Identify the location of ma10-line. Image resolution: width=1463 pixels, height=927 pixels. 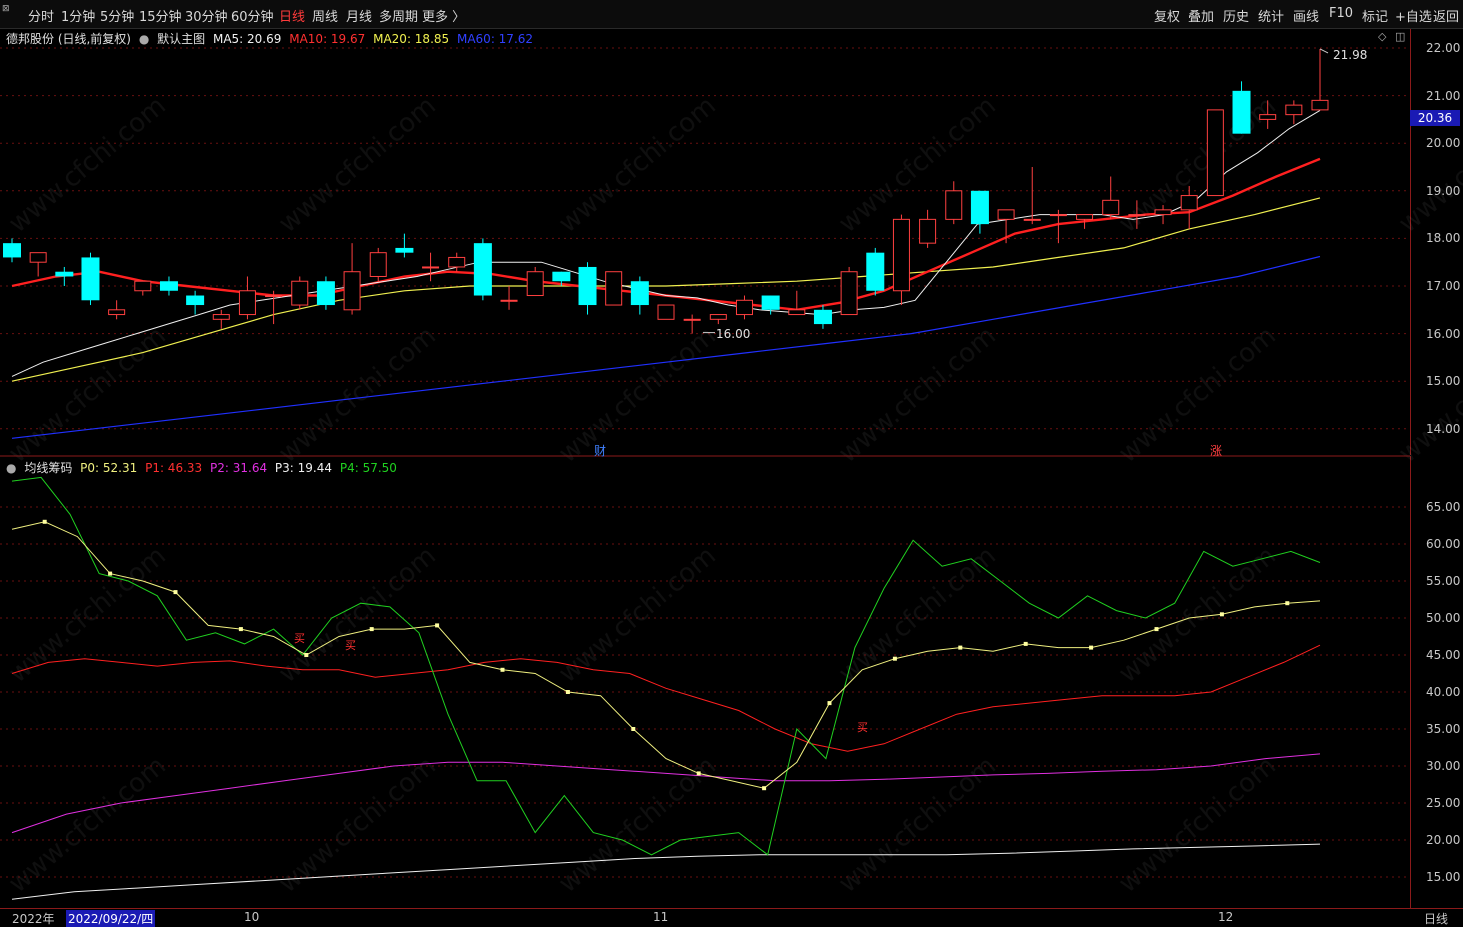
(666, 234).